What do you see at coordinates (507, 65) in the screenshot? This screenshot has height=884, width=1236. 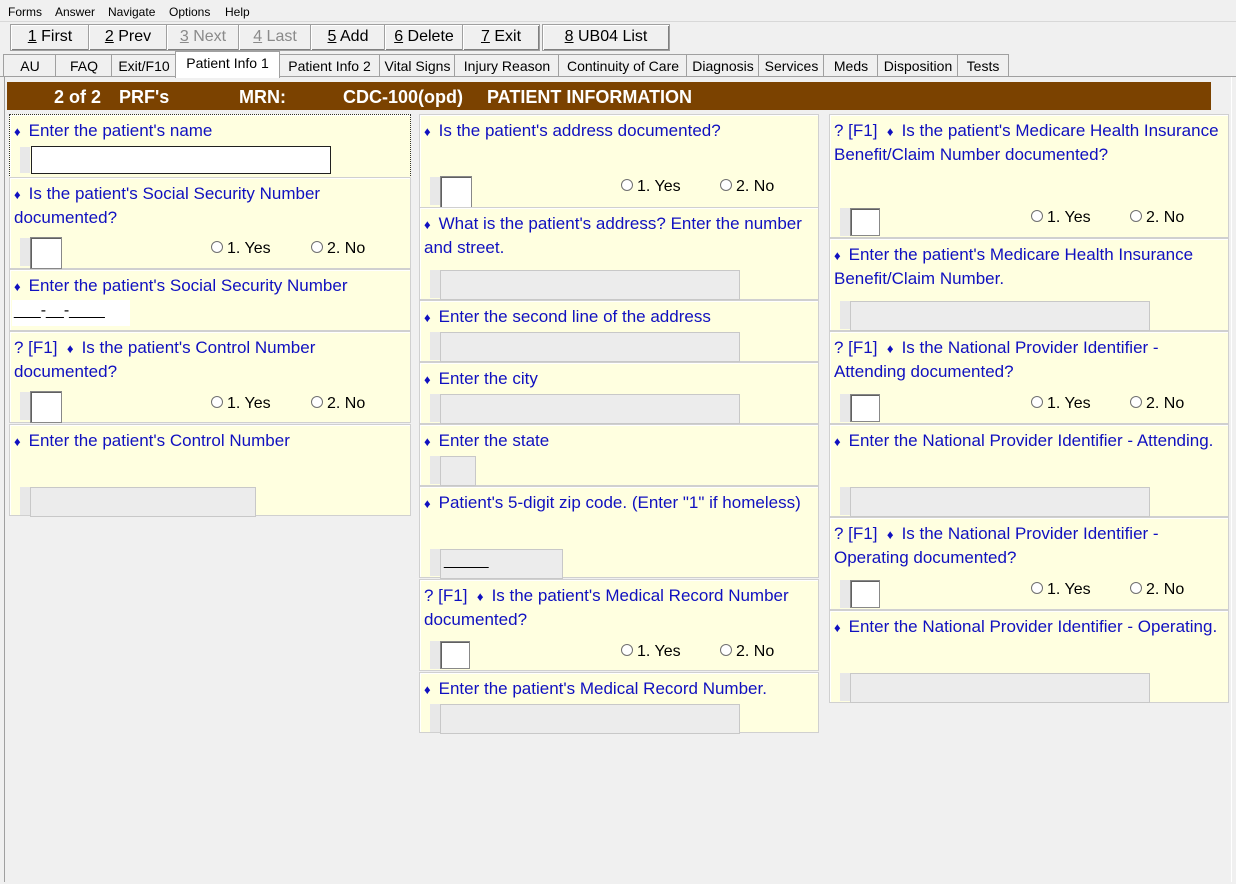 I see `tab-injury-reason: Injury Reason` at bounding box center [507, 65].